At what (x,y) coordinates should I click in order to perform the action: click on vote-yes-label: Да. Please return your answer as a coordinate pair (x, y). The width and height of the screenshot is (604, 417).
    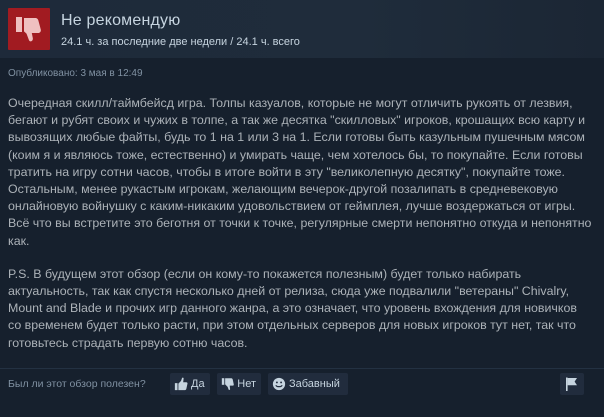
    Looking at the image, I should click on (198, 384).